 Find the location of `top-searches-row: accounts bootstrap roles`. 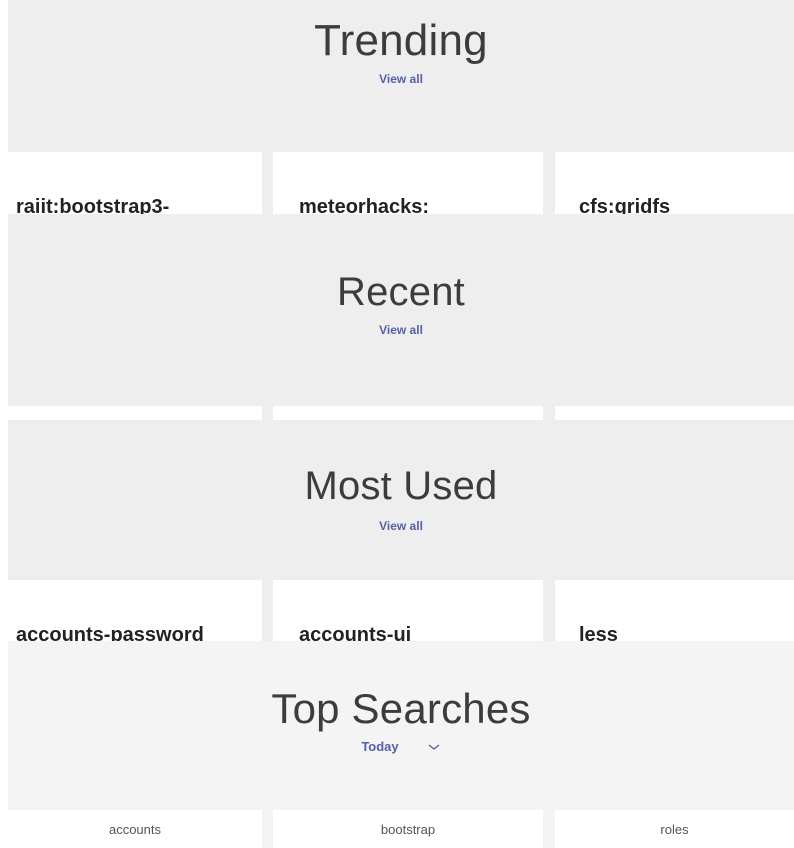

top-searches-row: accounts bootstrap roles is located at coordinates (401, 829).